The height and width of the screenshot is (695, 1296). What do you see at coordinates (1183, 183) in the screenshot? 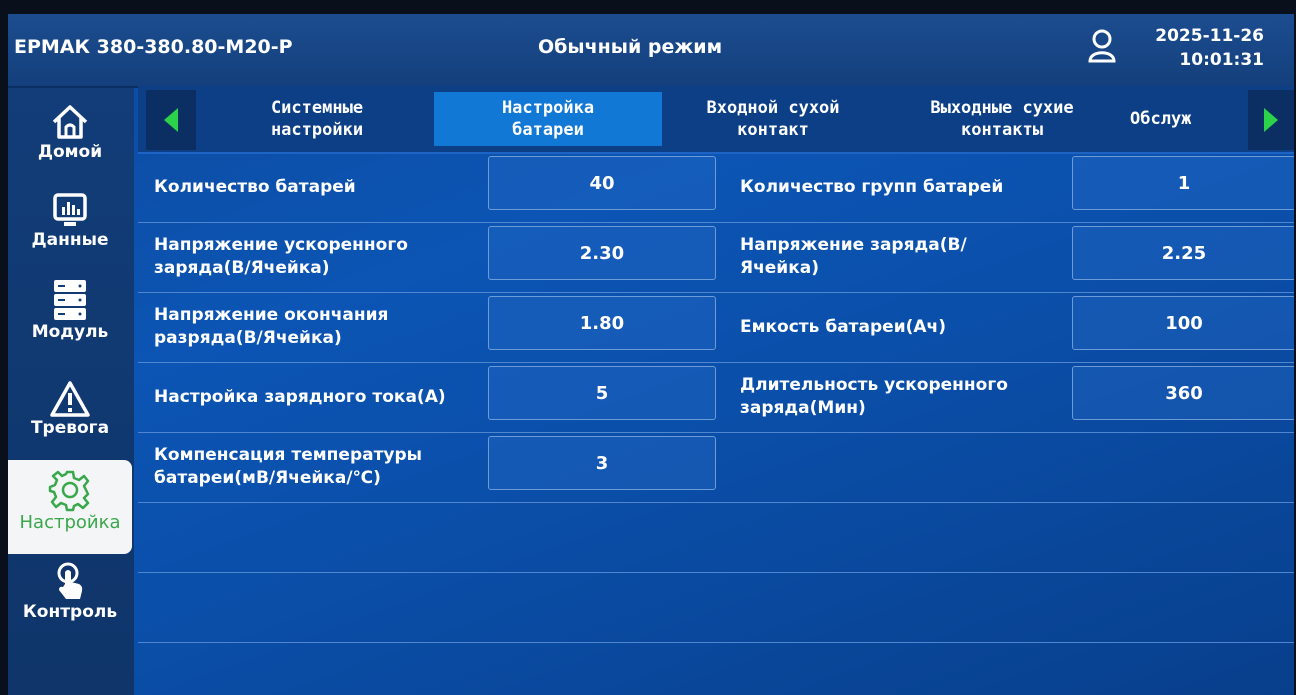
I see `battery-groups-input: 1` at bounding box center [1183, 183].